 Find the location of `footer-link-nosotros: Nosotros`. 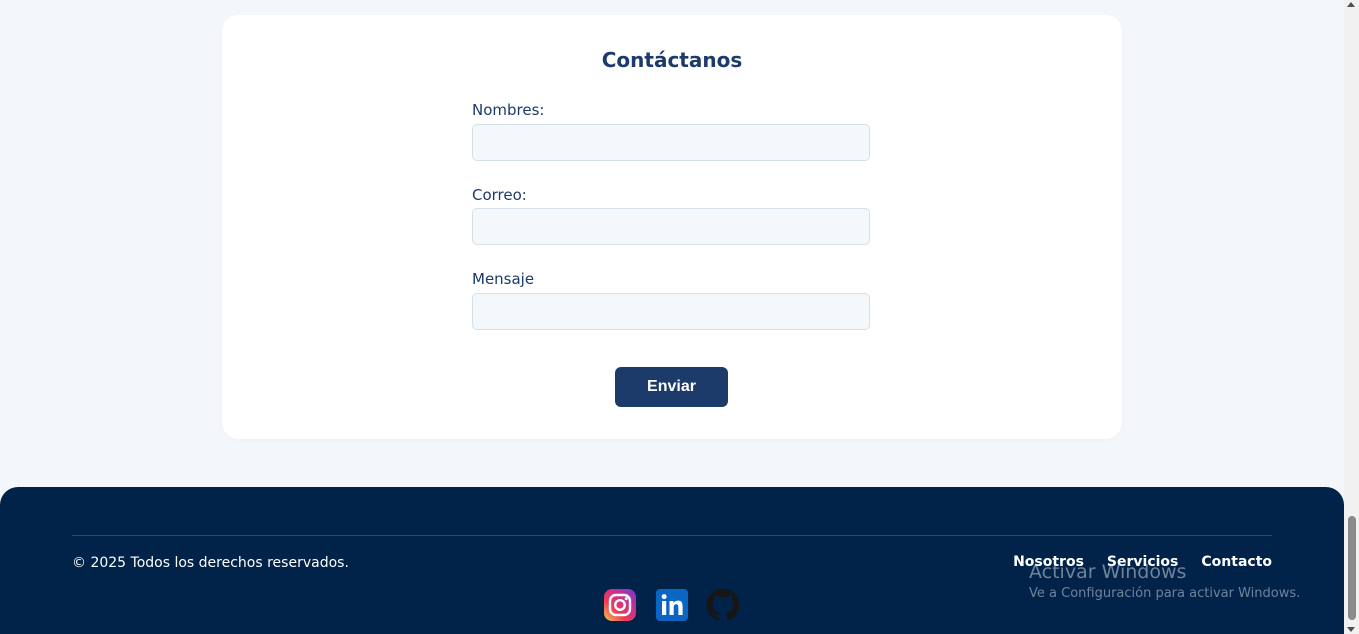

footer-link-nosotros: Nosotros is located at coordinates (1048, 562).